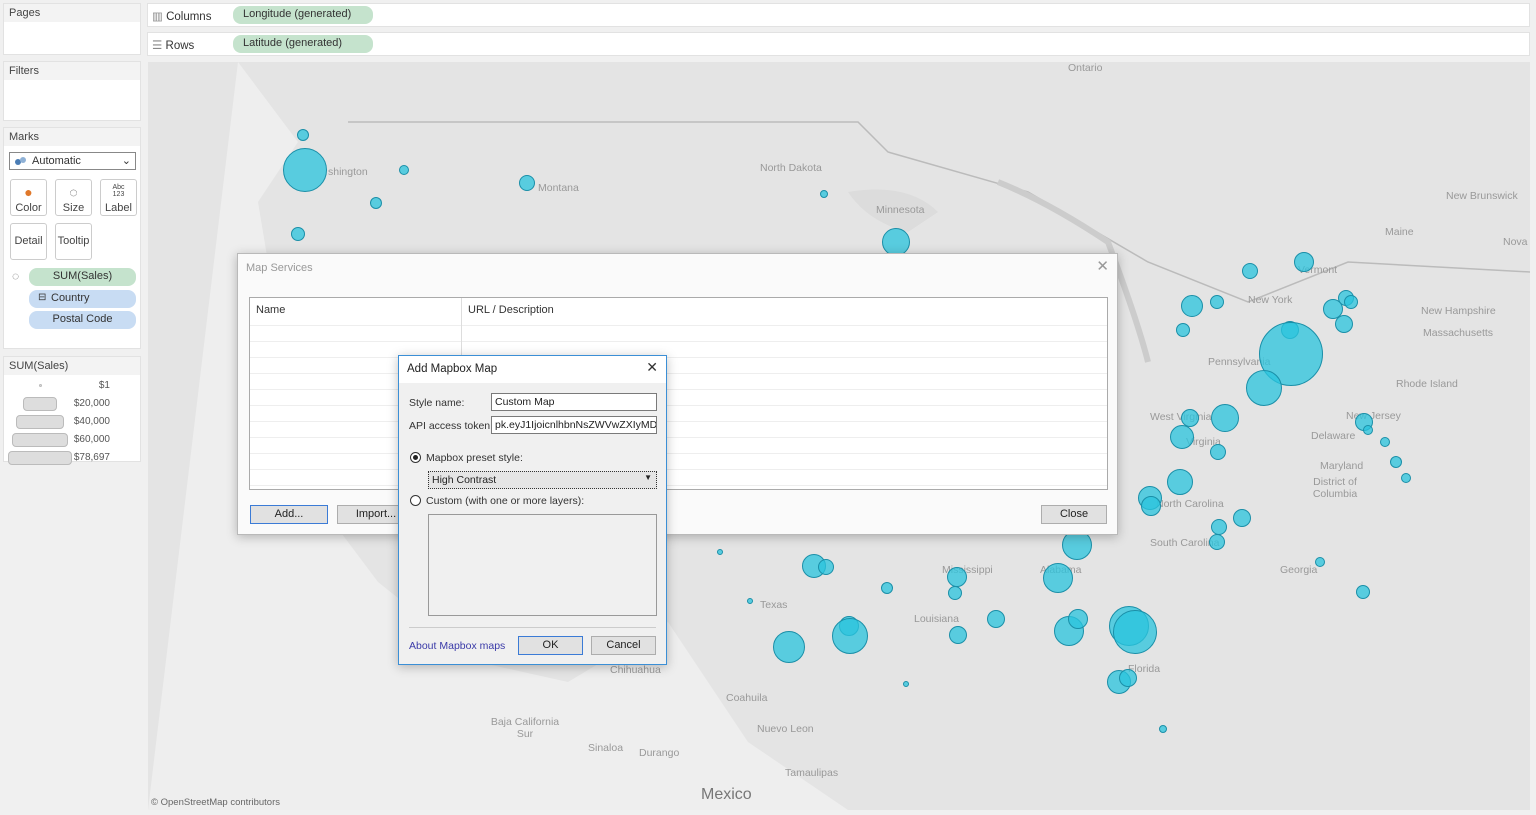  I want to click on map-attribution: © OpenStreetMap contributors, so click(215, 802).